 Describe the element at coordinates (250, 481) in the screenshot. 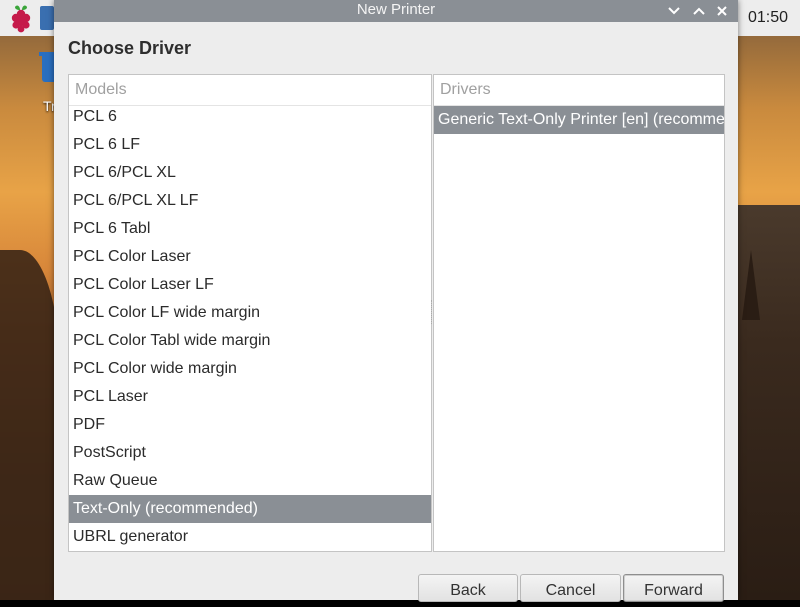

I see `model-list-item: Raw Queue` at that location.